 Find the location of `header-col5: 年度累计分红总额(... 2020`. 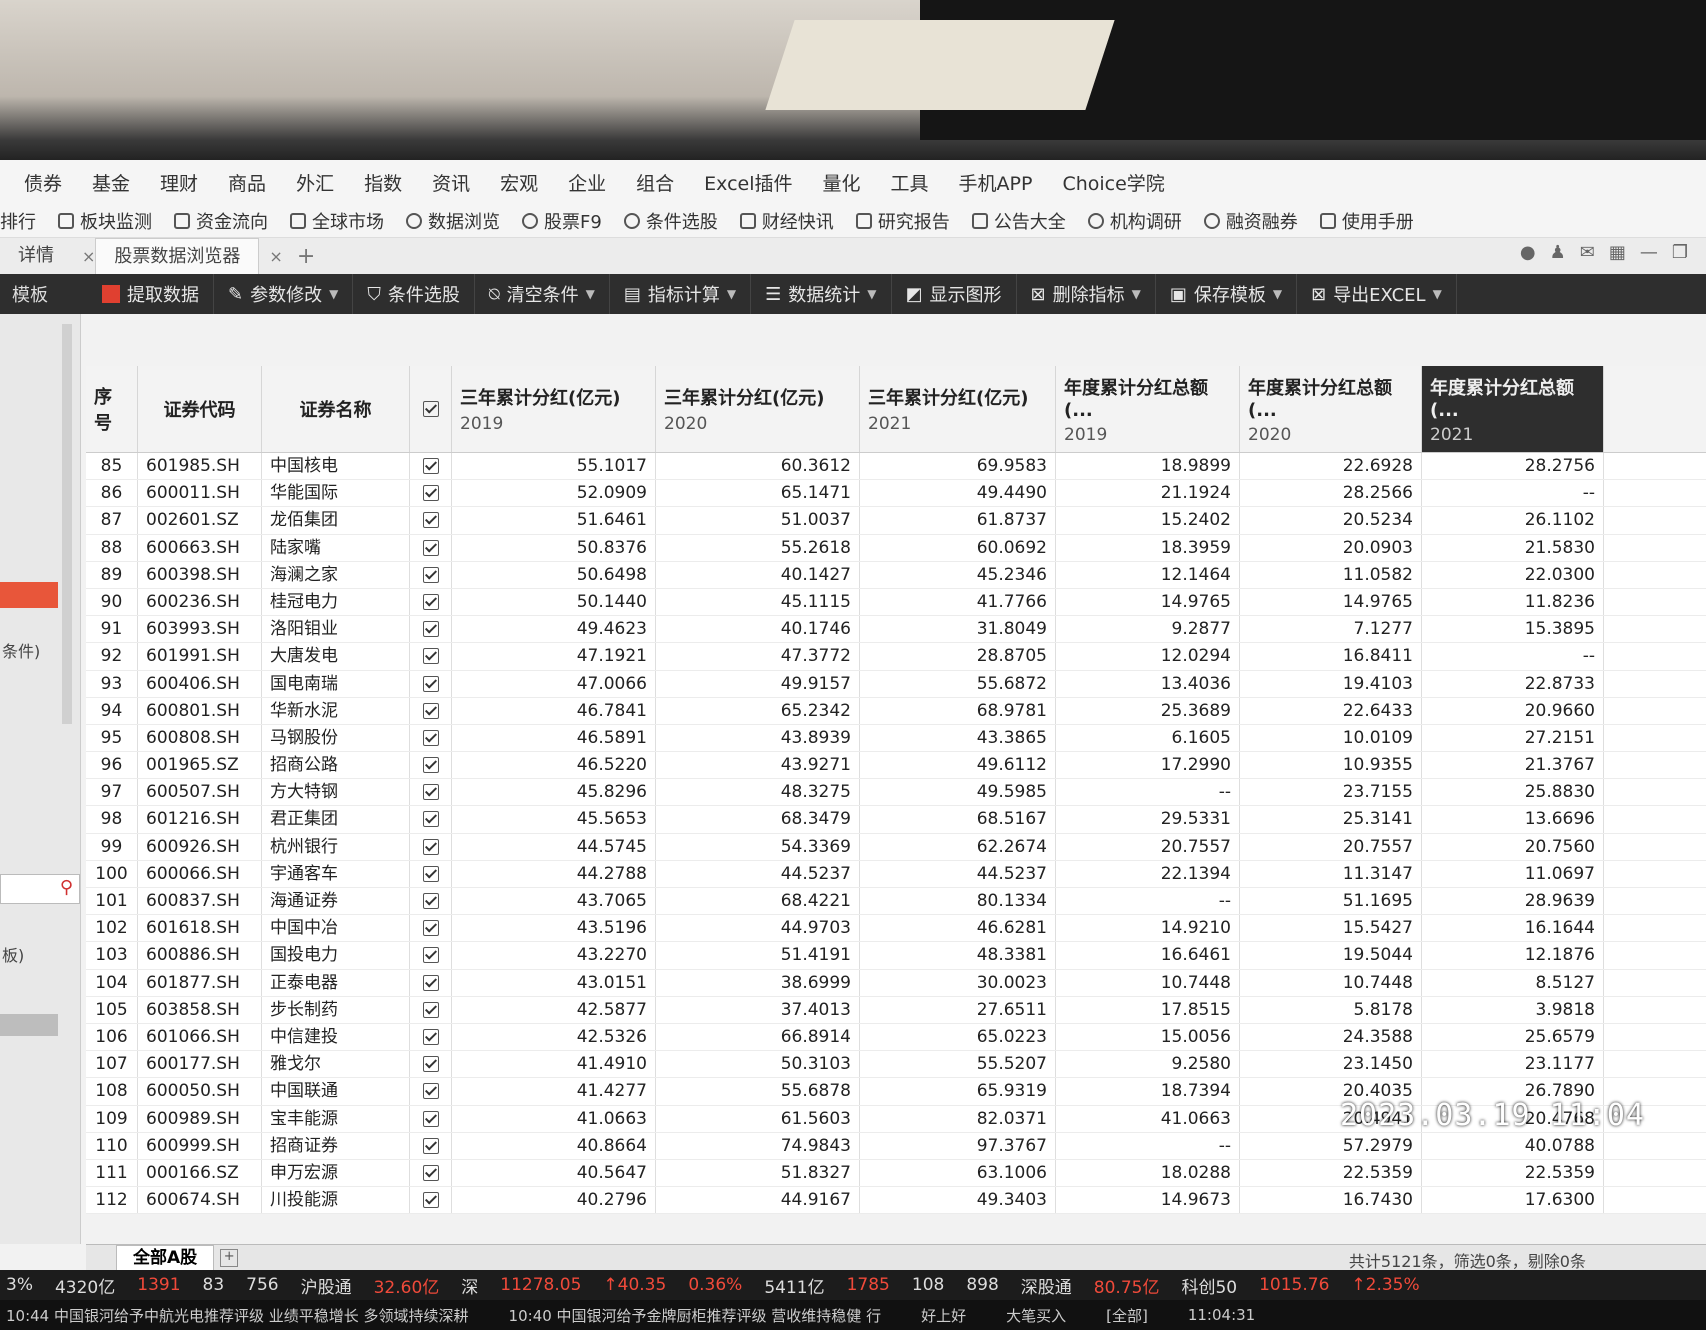

header-col5: 年度累计分红总额(... 2020 is located at coordinates (1331, 409).